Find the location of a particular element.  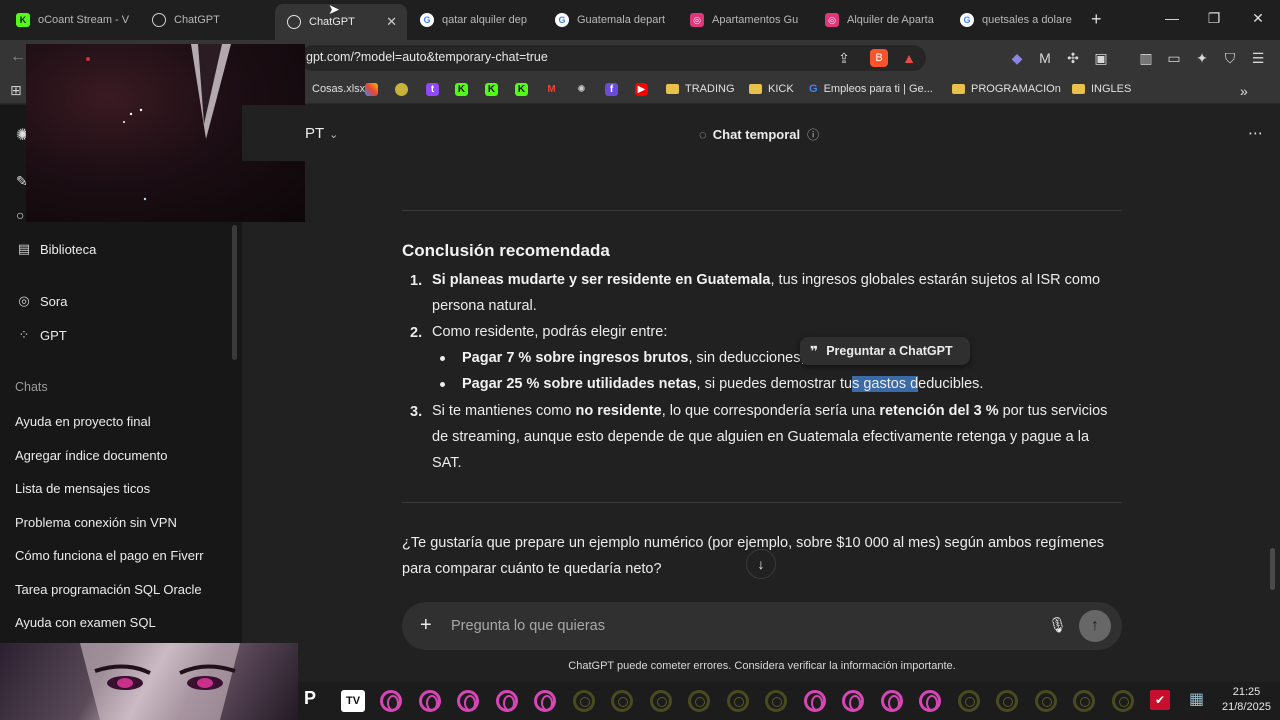

sidebar-toggle-icon: ▥ is located at coordinates (1146, 58).